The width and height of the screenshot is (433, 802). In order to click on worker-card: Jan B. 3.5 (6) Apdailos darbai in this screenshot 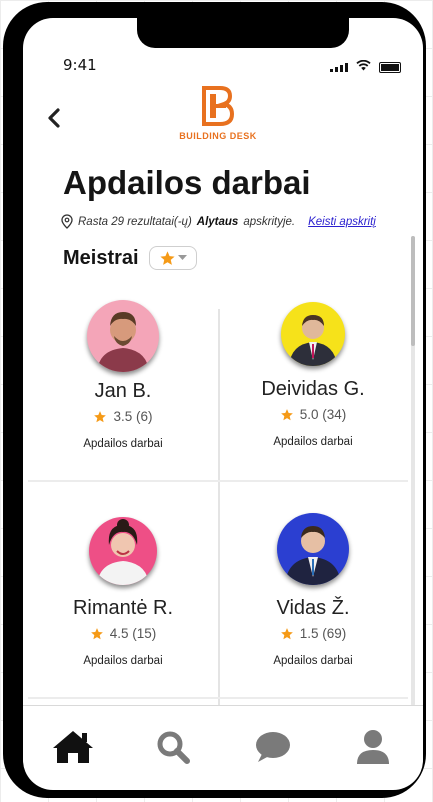, I will do `click(123, 375)`.